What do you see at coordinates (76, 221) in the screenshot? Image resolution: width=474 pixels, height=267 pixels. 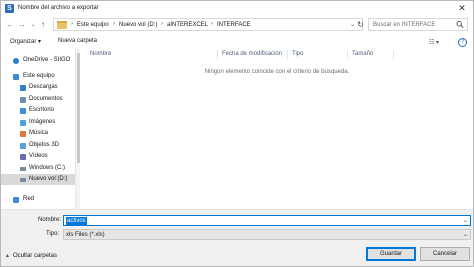 I see `file-name-value: activos` at bounding box center [76, 221].